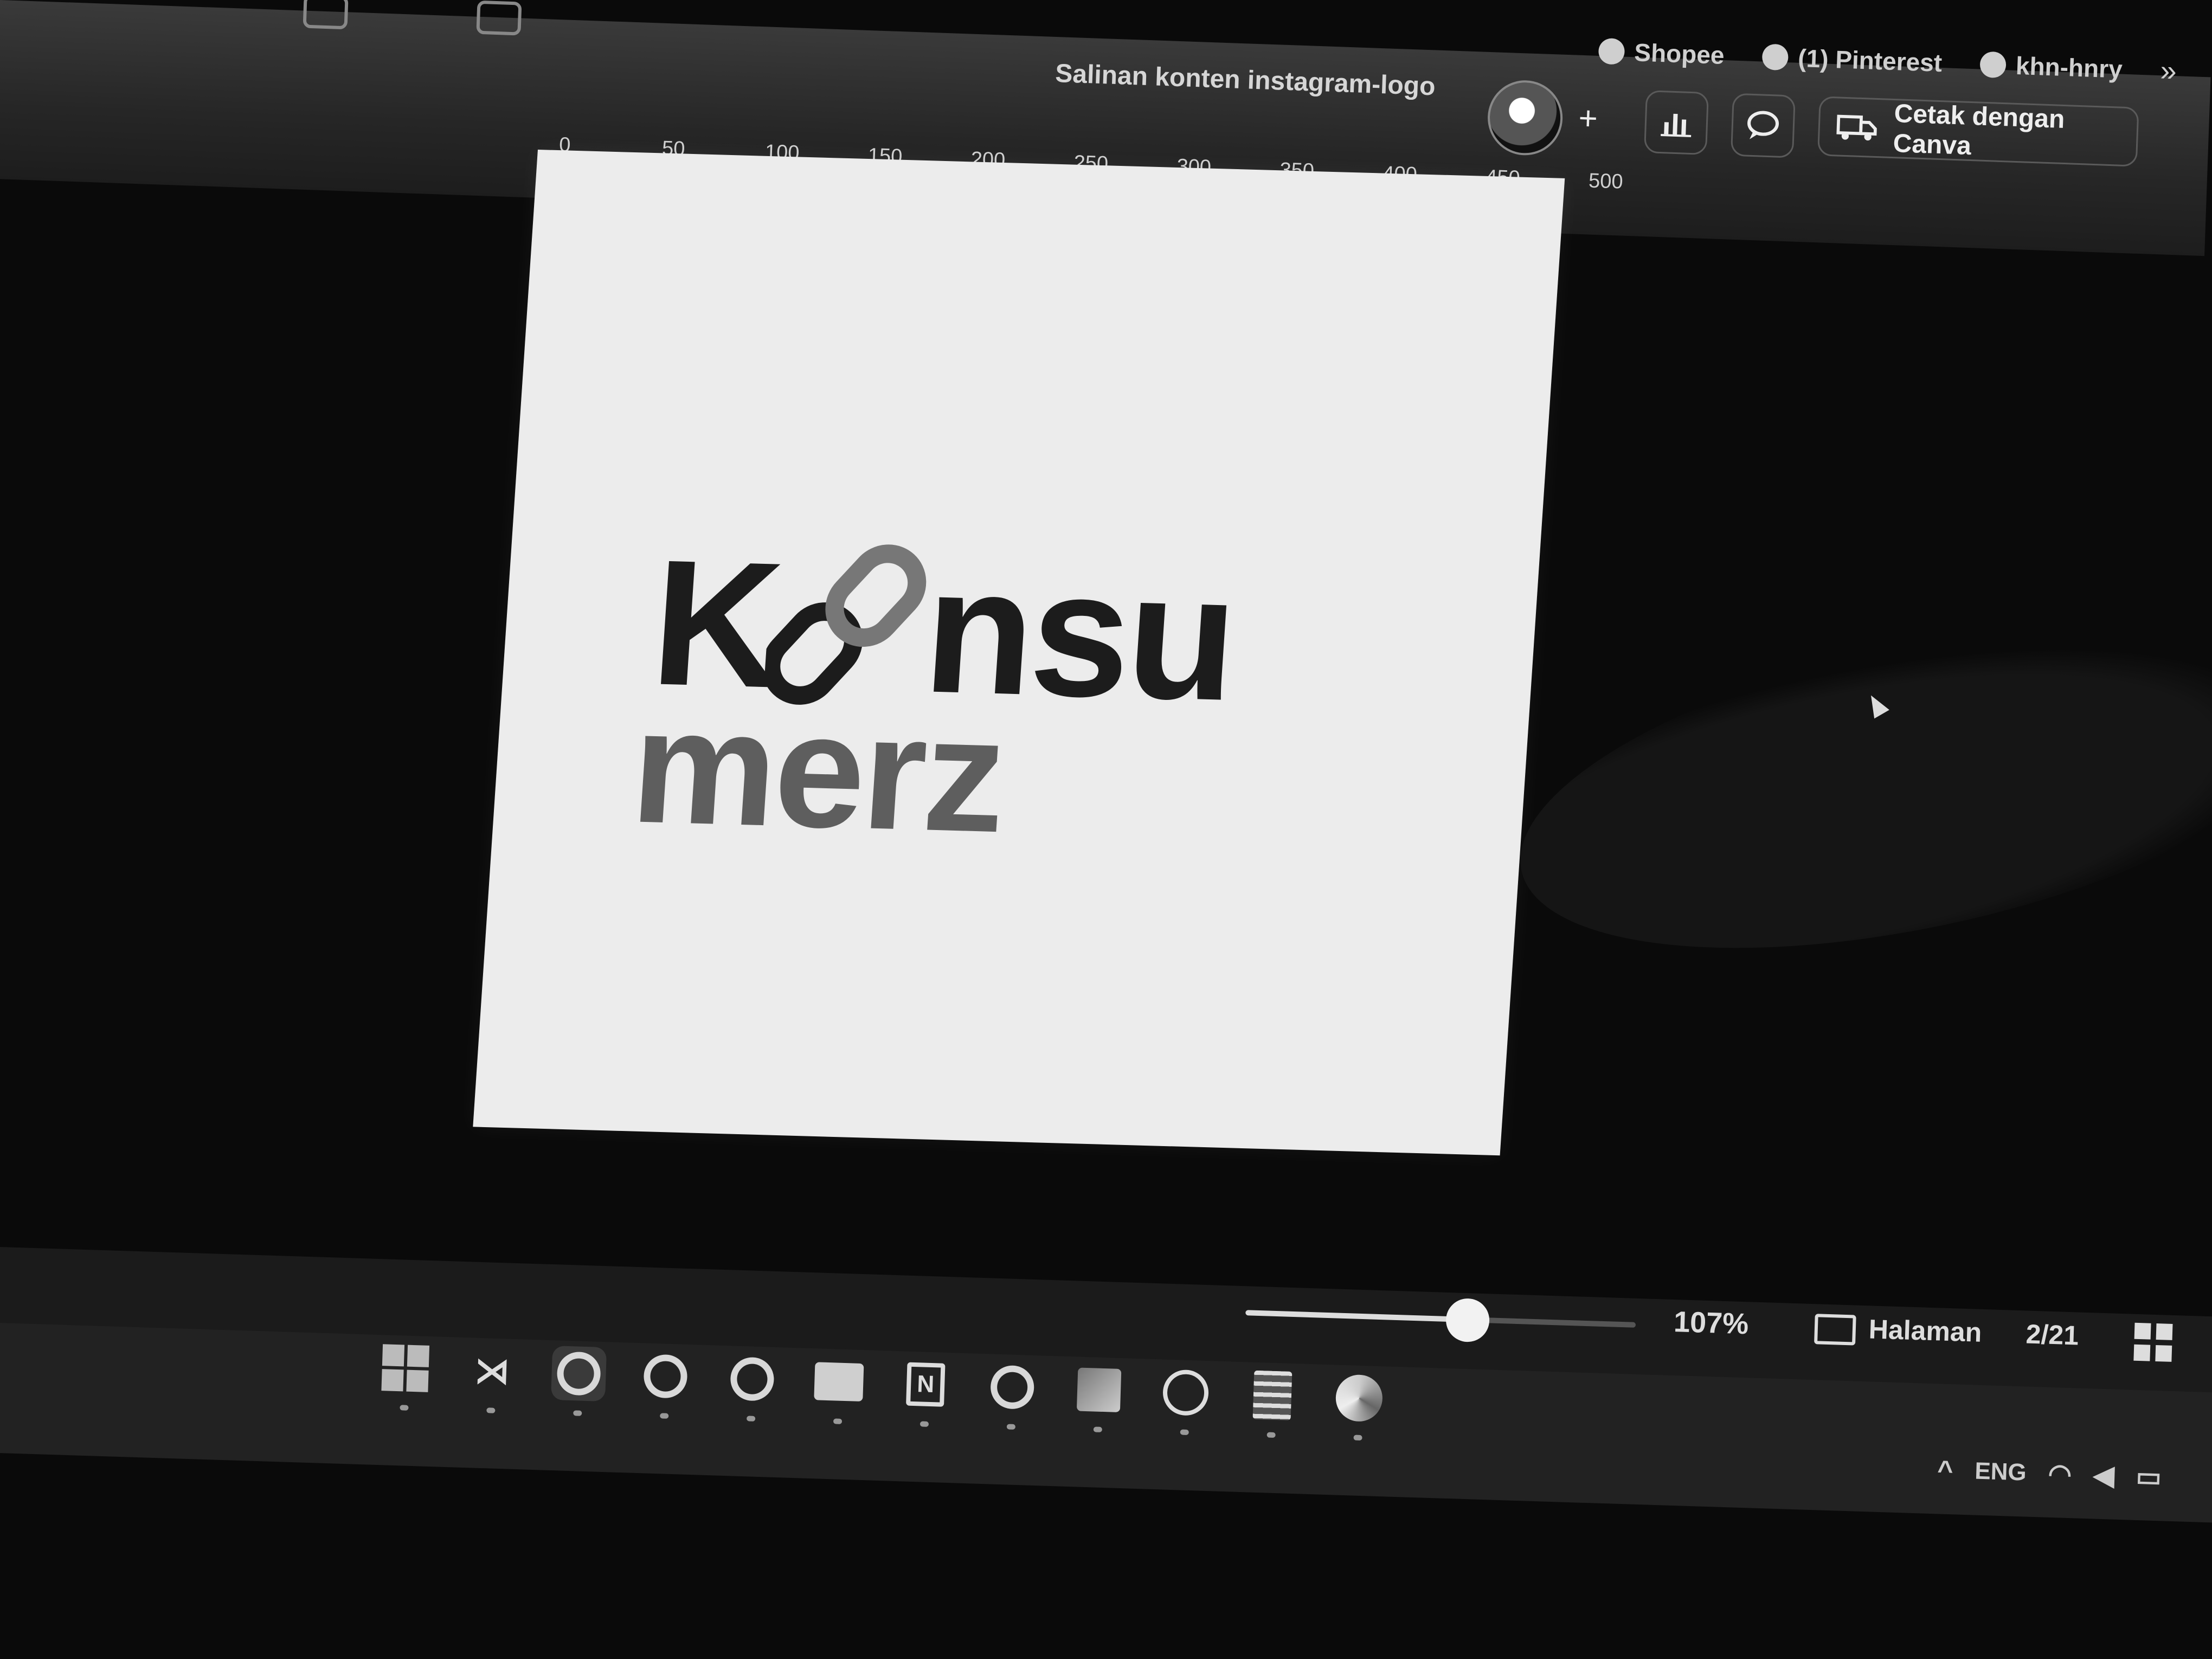 The width and height of the screenshot is (2212, 1659). I want to click on finger-shadow, so click(1852, 786).